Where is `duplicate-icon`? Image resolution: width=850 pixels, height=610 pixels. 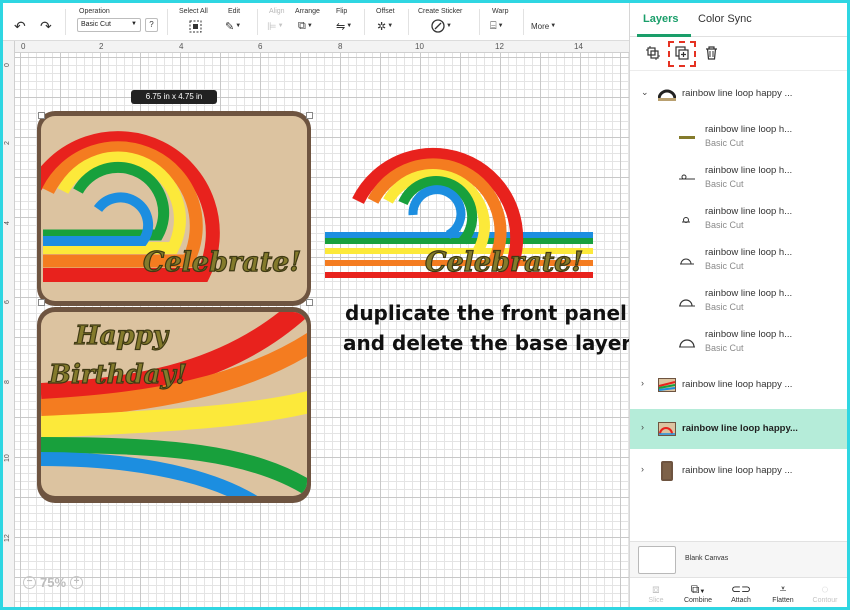 duplicate-icon is located at coordinates (682, 53).